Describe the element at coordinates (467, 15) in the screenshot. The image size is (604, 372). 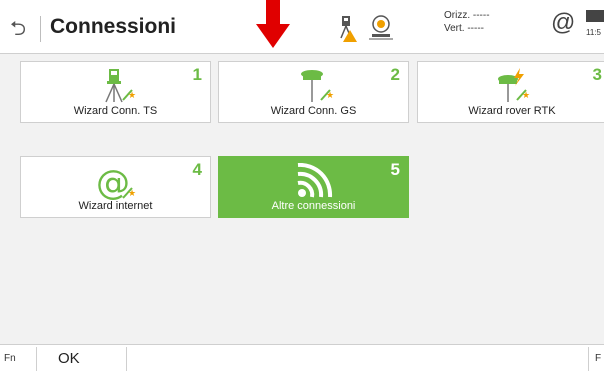
I see `orizz-label: Orizz. -----` at that location.